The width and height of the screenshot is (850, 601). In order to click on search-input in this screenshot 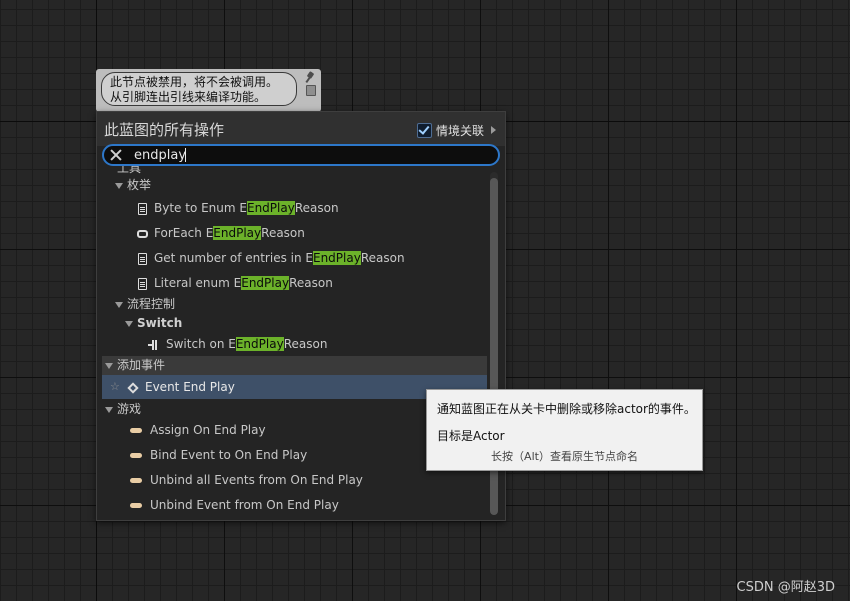, I will do `click(309, 155)`.